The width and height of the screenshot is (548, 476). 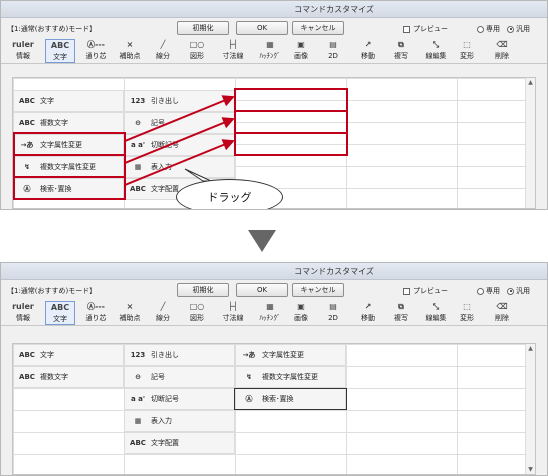 I want to click on command-cell: ↯ 複数文字属性変更, so click(x=290, y=377).